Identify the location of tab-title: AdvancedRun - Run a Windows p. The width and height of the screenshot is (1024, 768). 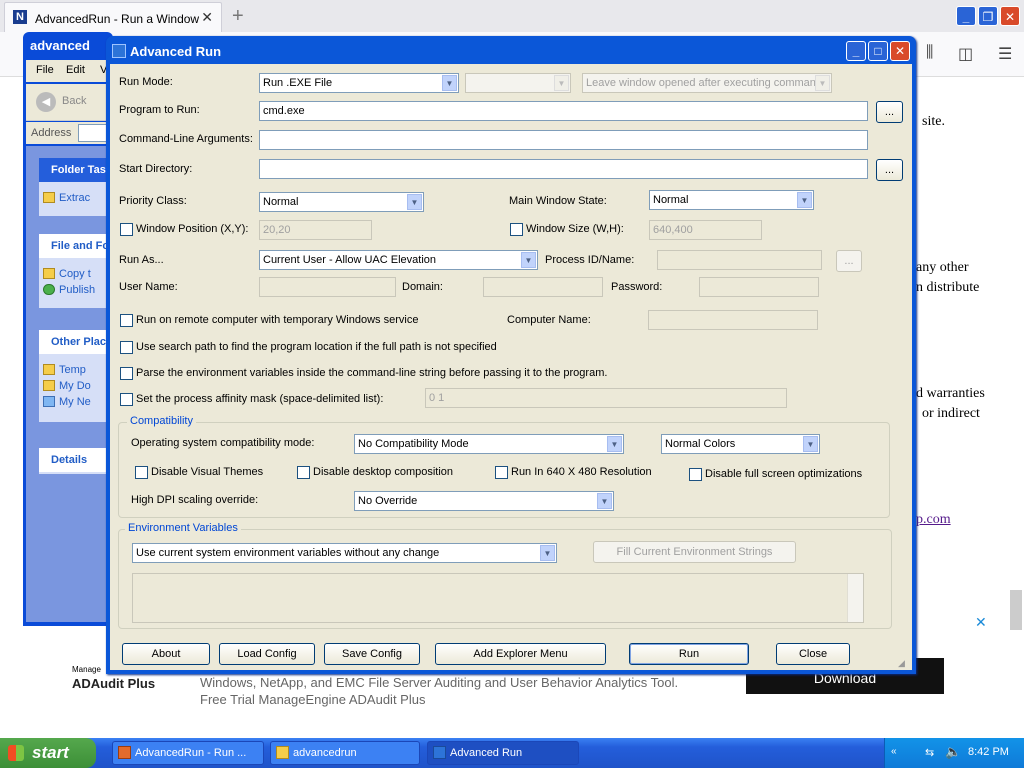
(117, 19).